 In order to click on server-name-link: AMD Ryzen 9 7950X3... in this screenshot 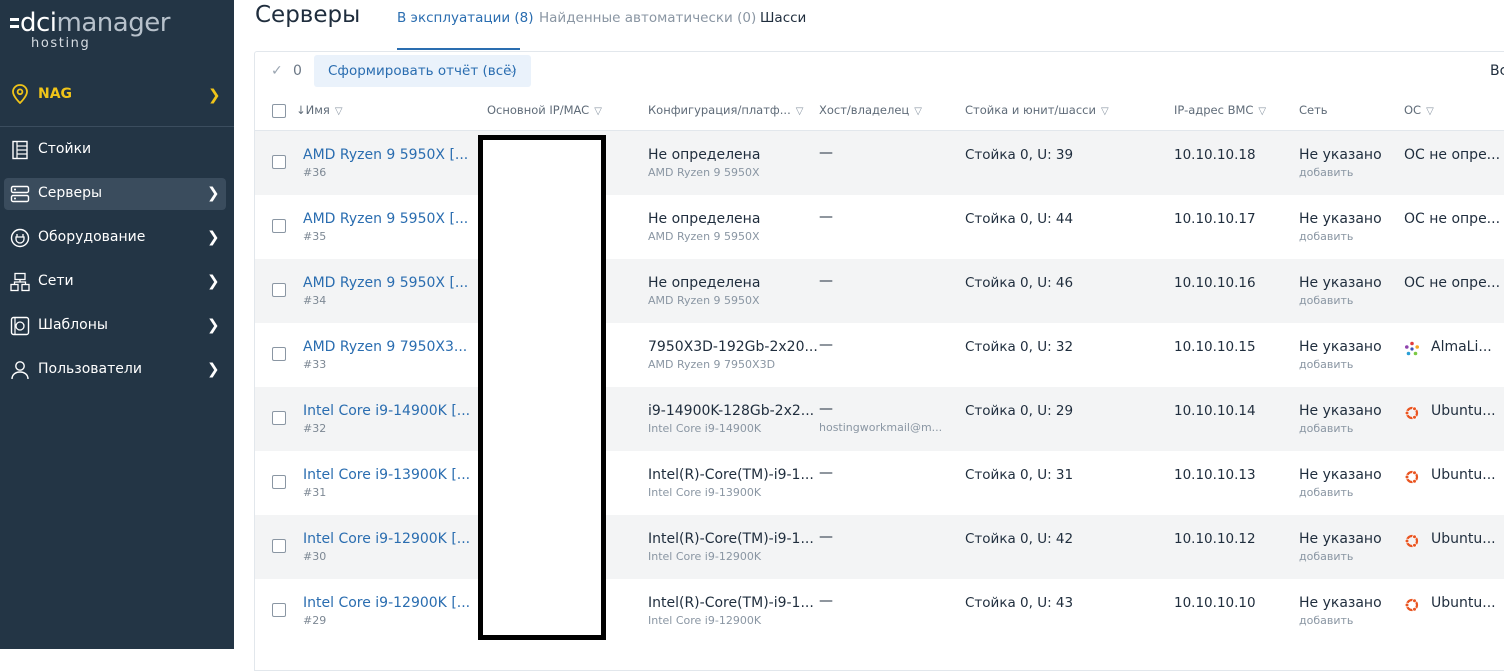, I will do `click(385, 347)`.